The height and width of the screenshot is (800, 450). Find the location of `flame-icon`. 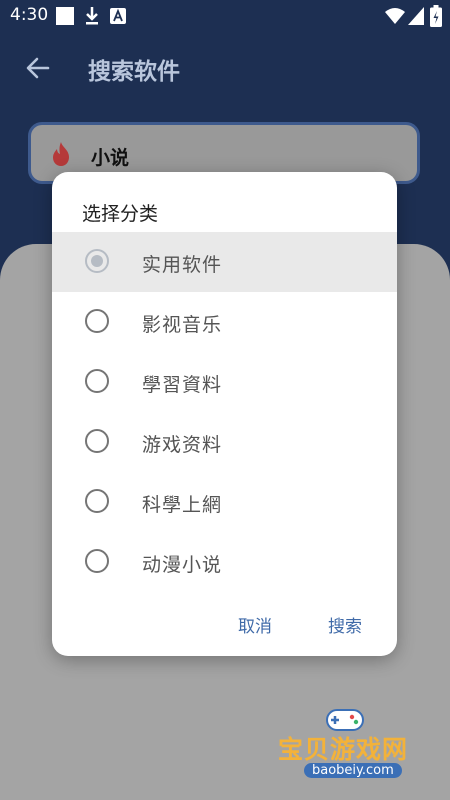

flame-icon is located at coordinates (61, 154).